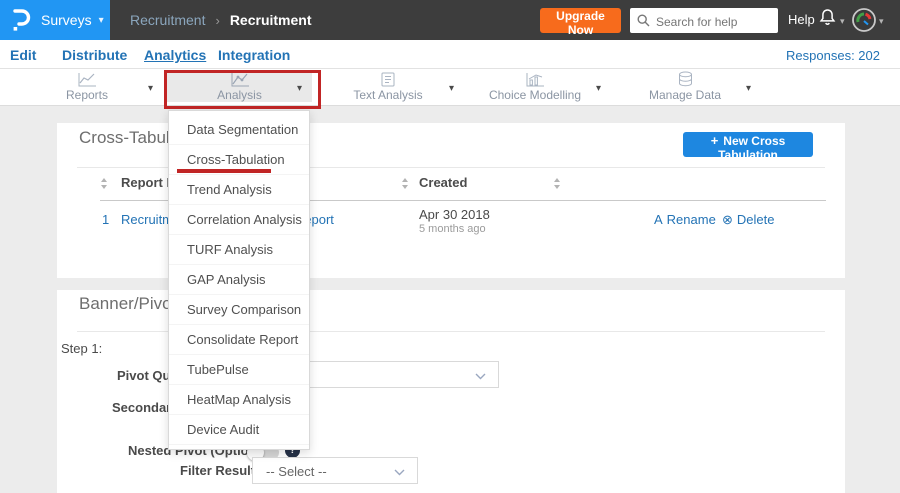 This screenshot has width=900, height=493. I want to click on tab-integration: Integration, so click(254, 55).